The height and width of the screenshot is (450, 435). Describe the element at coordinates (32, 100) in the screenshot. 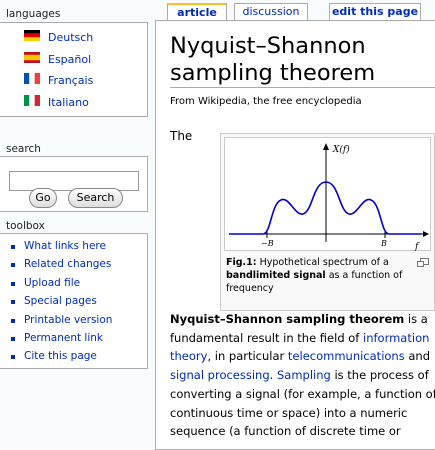

I see `flag-it-icon` at that location.